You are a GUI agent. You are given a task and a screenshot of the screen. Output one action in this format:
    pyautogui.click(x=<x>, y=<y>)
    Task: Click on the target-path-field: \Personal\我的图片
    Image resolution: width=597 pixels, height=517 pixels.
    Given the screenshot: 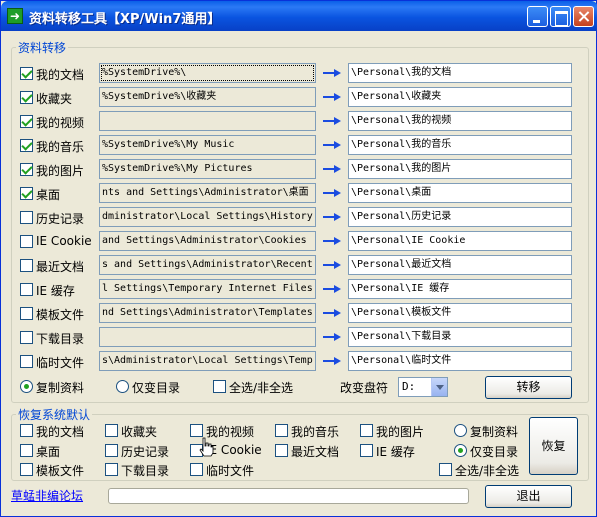 What is the action you would take?
    pyautogui.click(x=460, y=169)
    